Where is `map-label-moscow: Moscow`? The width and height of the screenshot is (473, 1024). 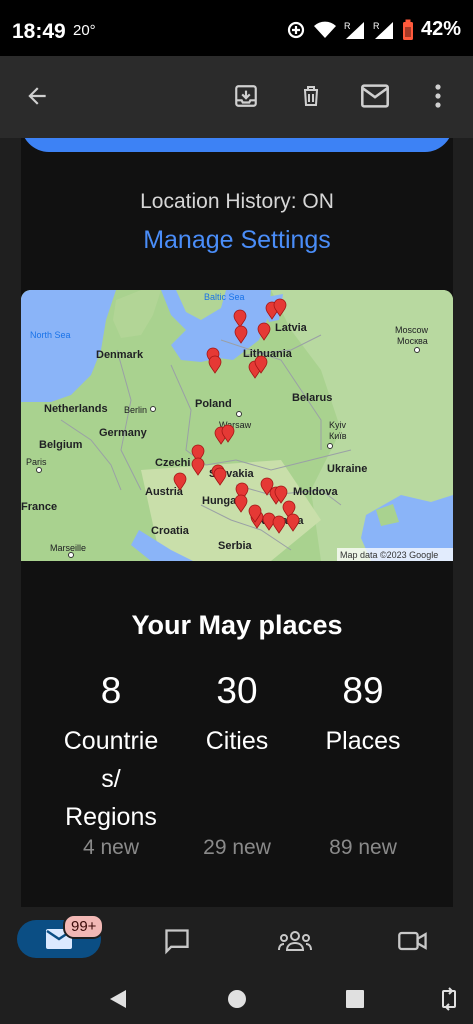
map-label-moscow: Moscow is located at coordinates (412, 330).